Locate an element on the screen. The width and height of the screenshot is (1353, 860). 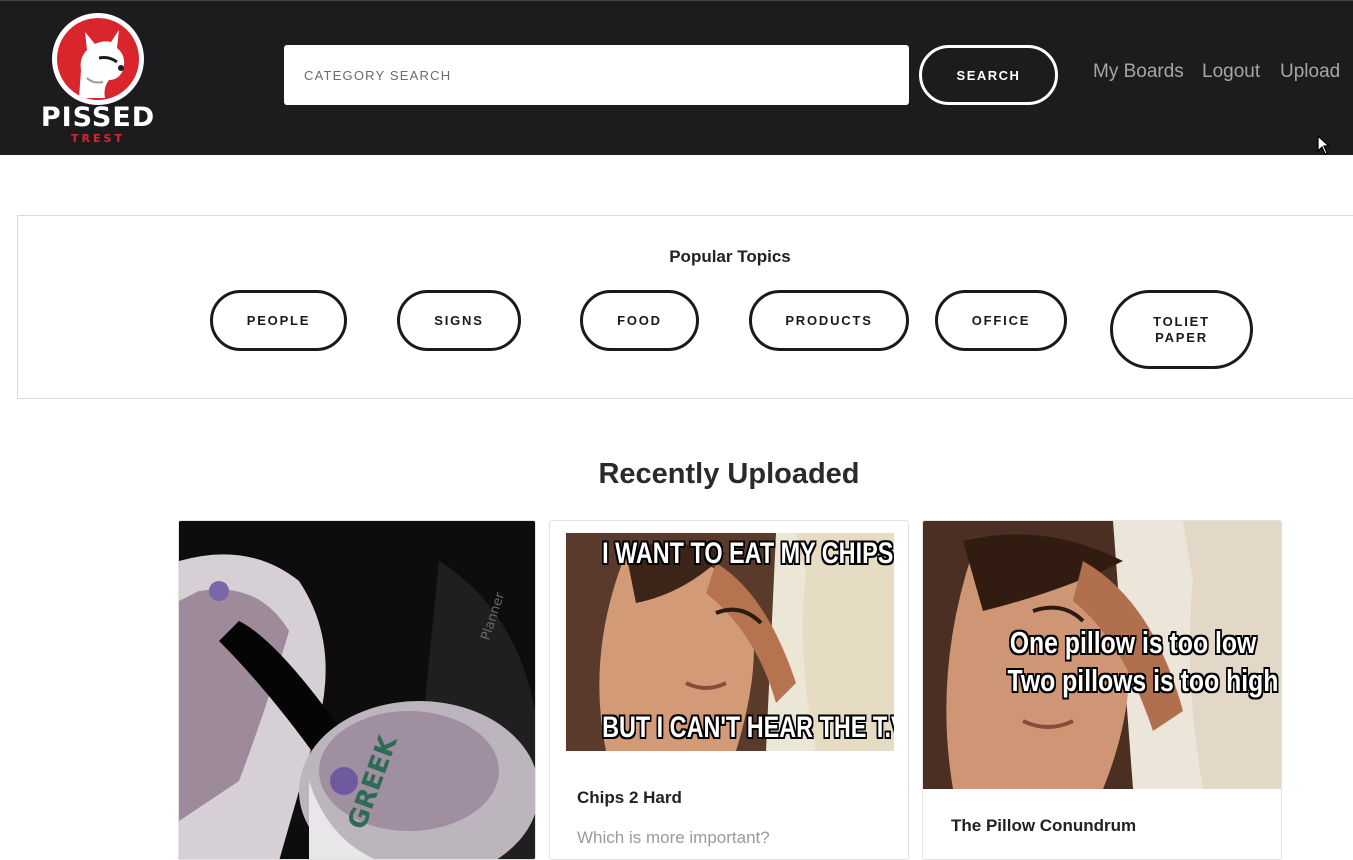
card-title: The Pillow Conundrum is located at coordinates (1044, 825).